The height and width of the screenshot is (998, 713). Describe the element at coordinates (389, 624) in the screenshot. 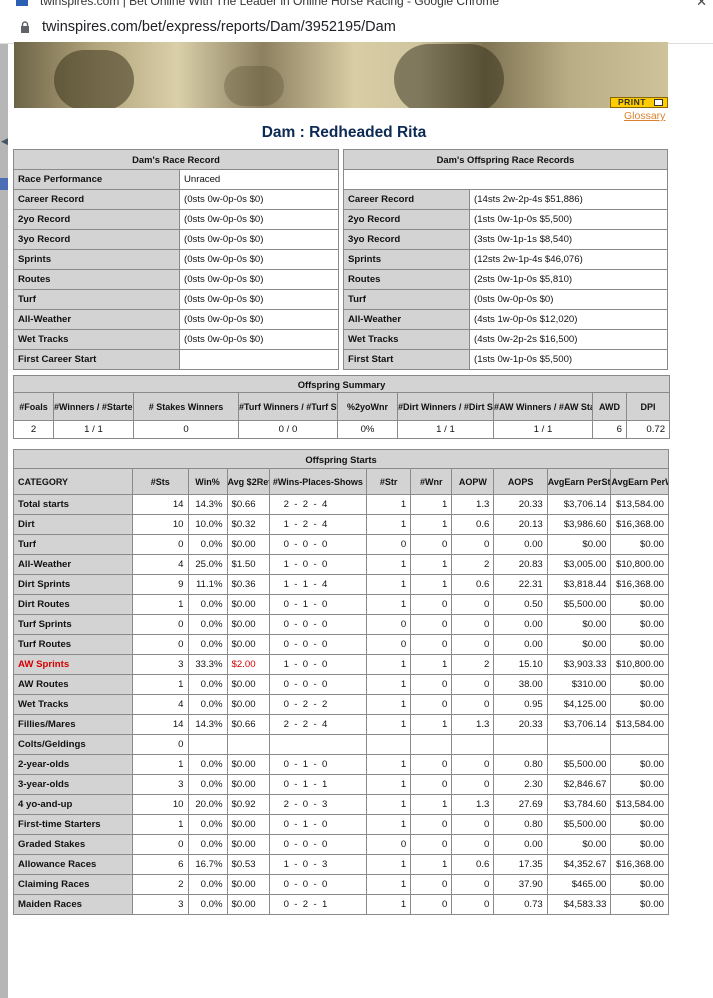

I see `starters-count: 0` at that location.